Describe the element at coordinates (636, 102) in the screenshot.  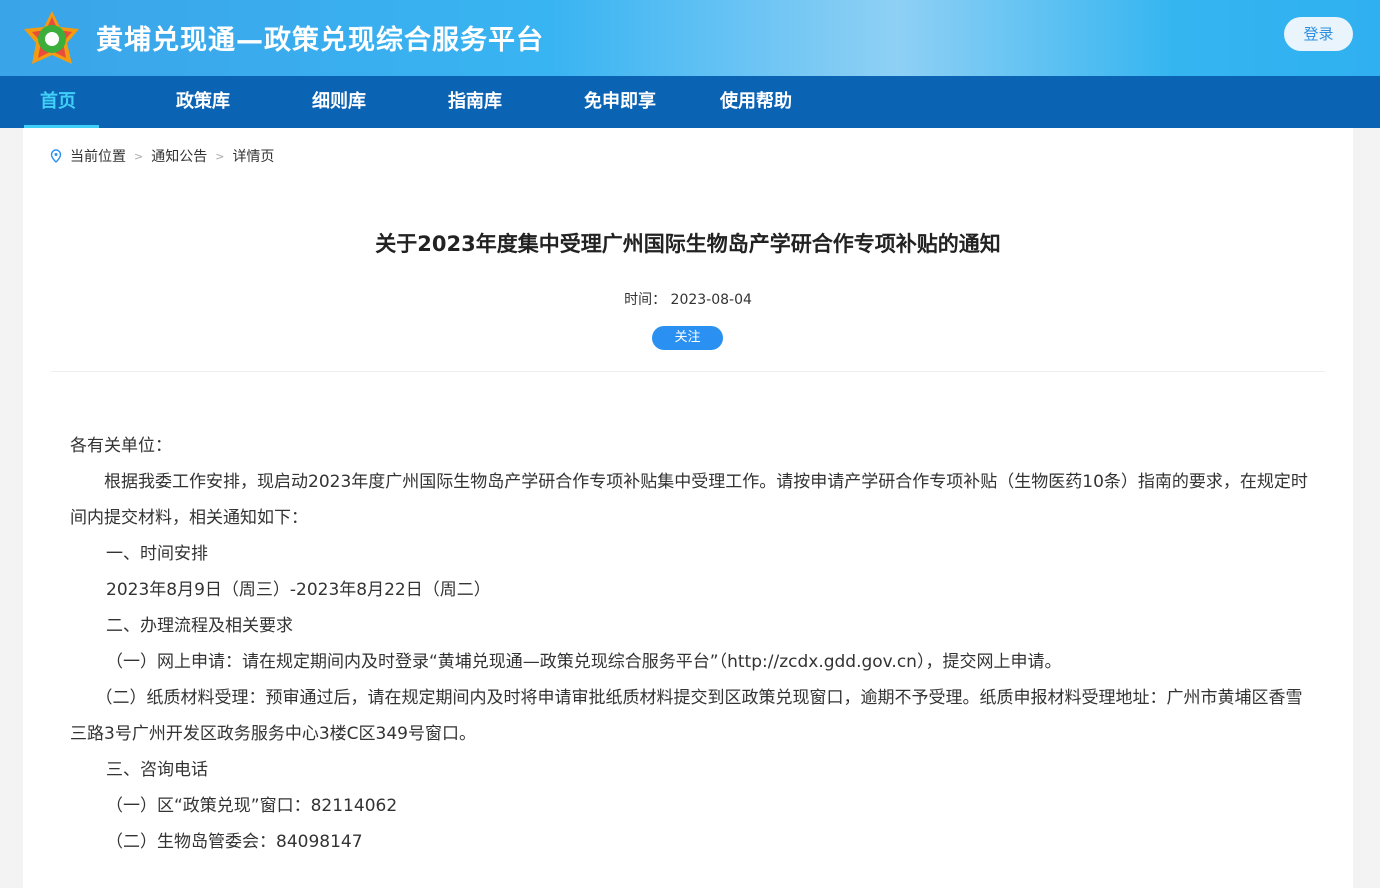
I see `nav-free-apply: 免申即享` at that location.